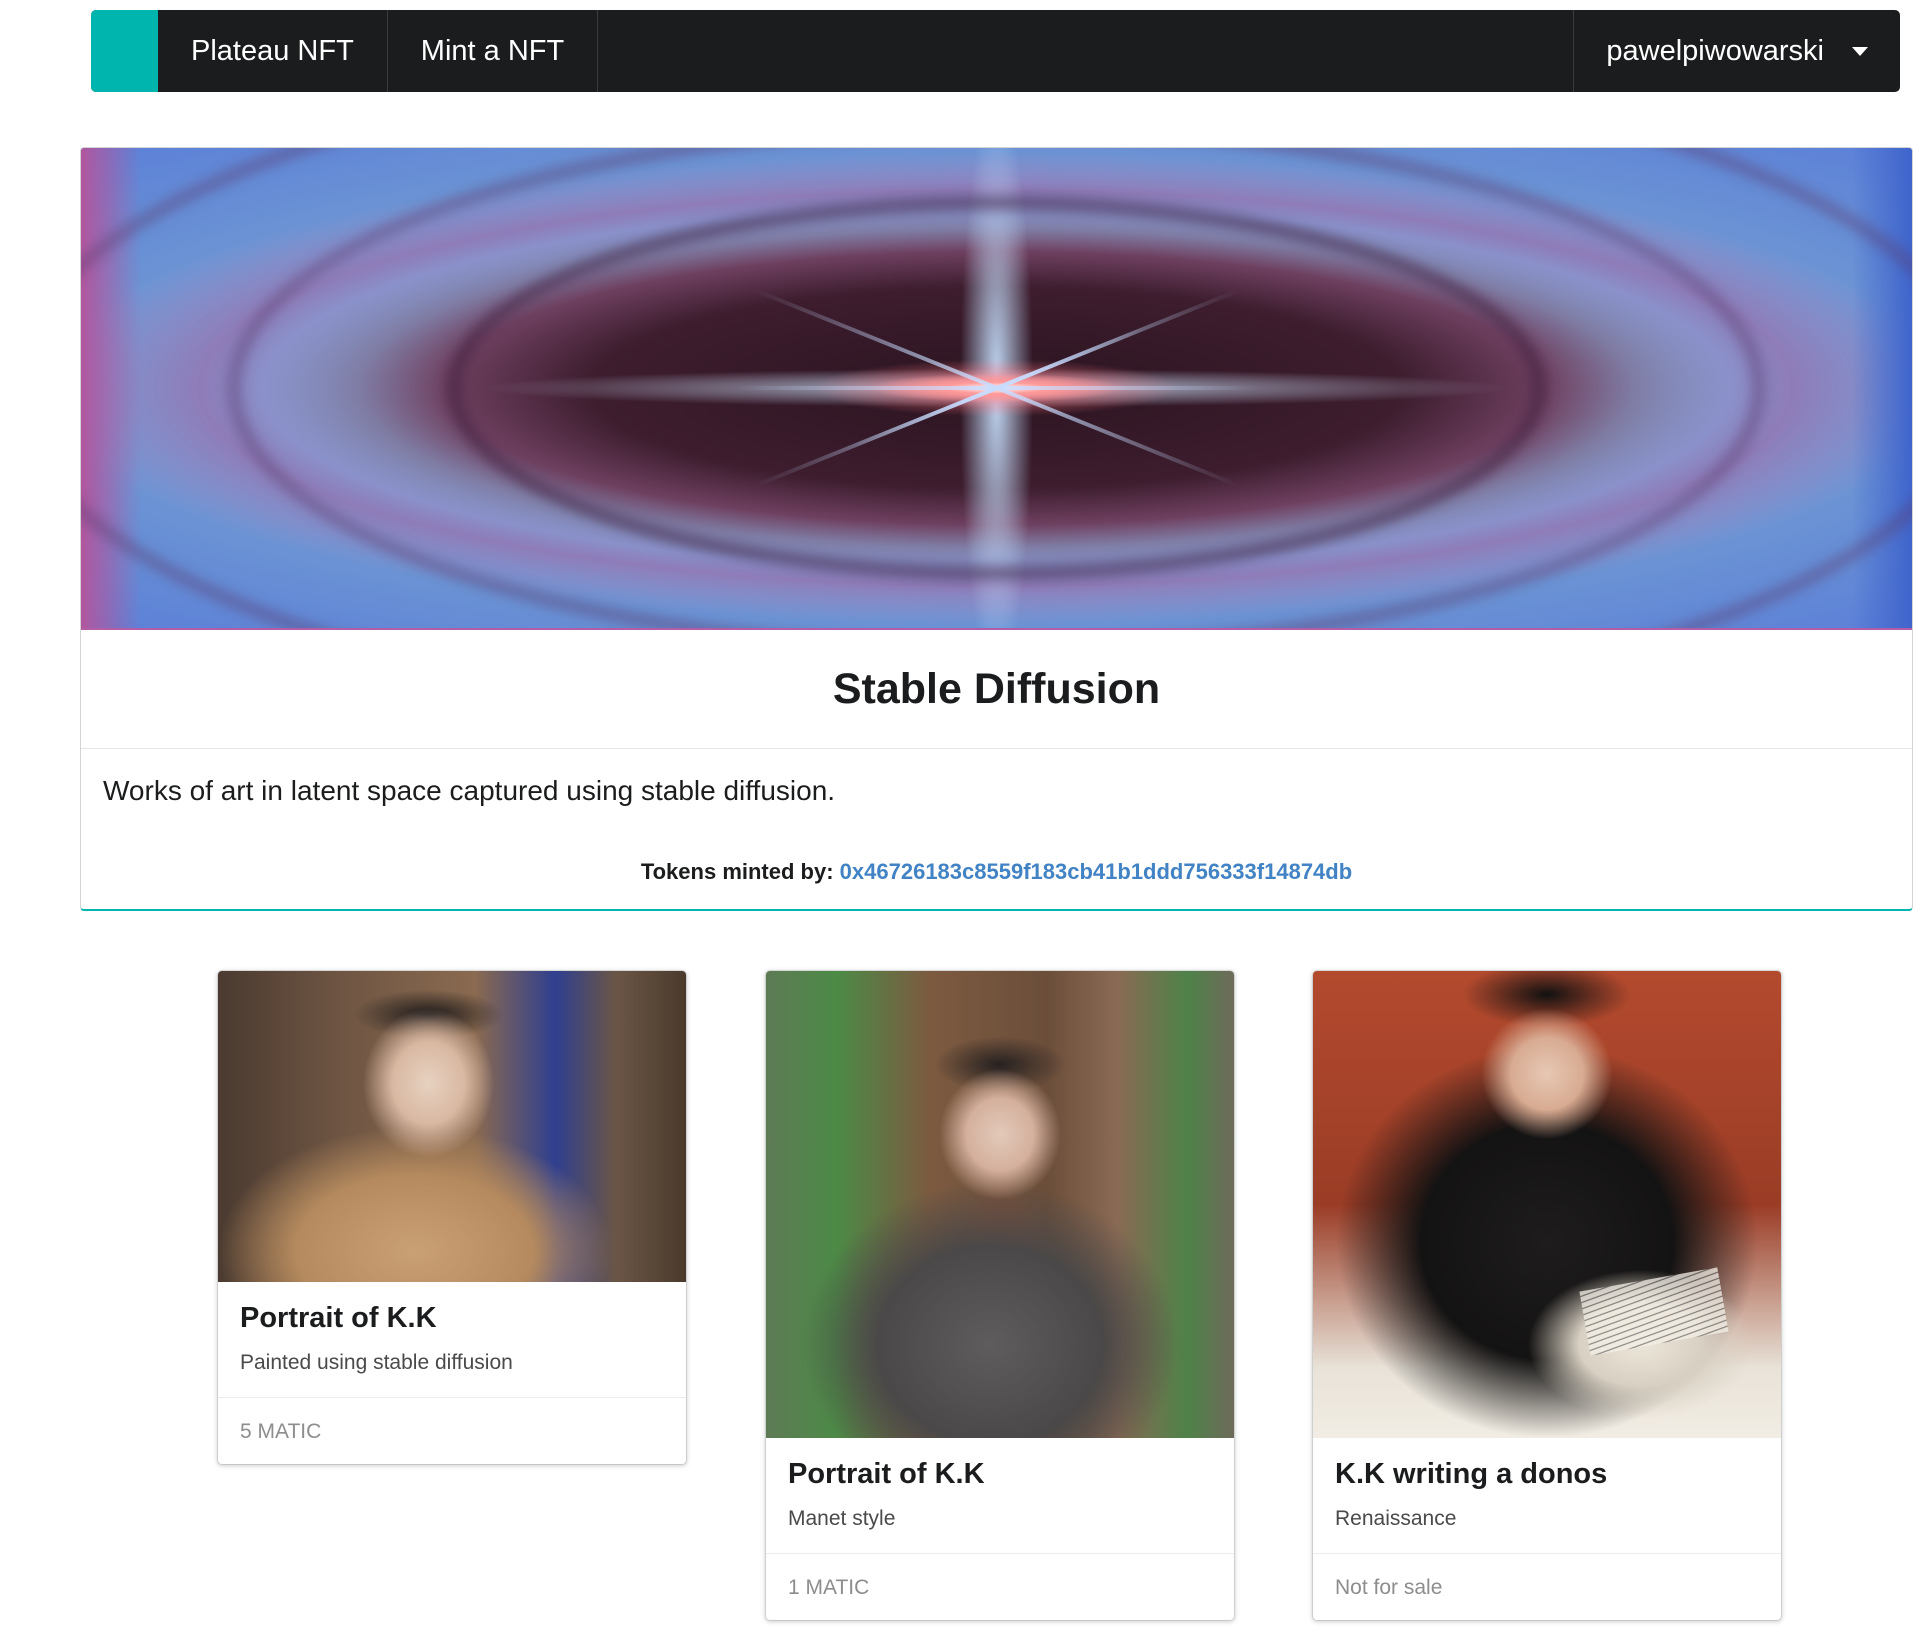 The width and height of the screenshot is (1928, 1638). I want to click on nft-card: Portrait of K.K Manet style 1 MATIC, so click(1000, 1295).